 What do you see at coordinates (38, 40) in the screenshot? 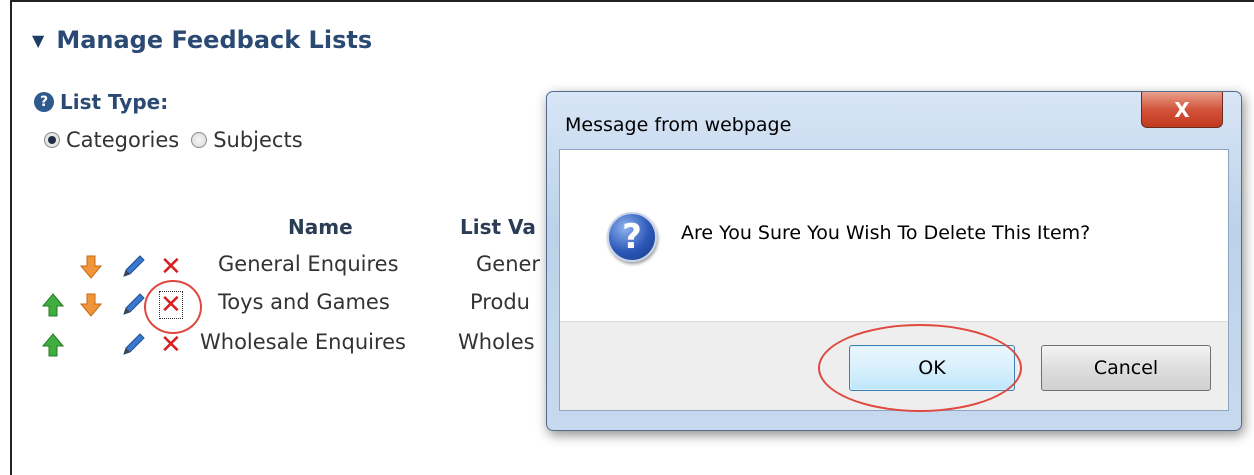
I see `collapse-triangle-icon: ▼` at bounding box center [38, 40].